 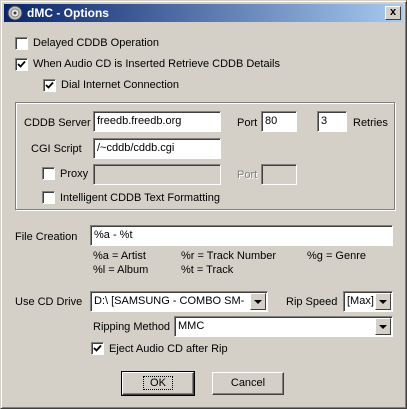 What do you see at coordinates (120, 85) in the screenshot?
I see `dial-internet-label: Dial Internet Connection` at bounding box center [120, 85].